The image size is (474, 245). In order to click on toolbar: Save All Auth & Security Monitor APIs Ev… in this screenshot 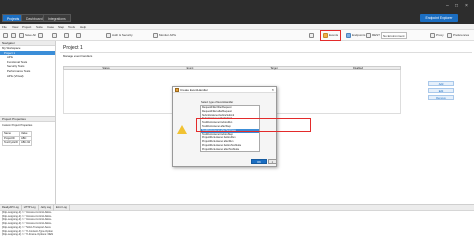, I will do `click(237, 35)`.